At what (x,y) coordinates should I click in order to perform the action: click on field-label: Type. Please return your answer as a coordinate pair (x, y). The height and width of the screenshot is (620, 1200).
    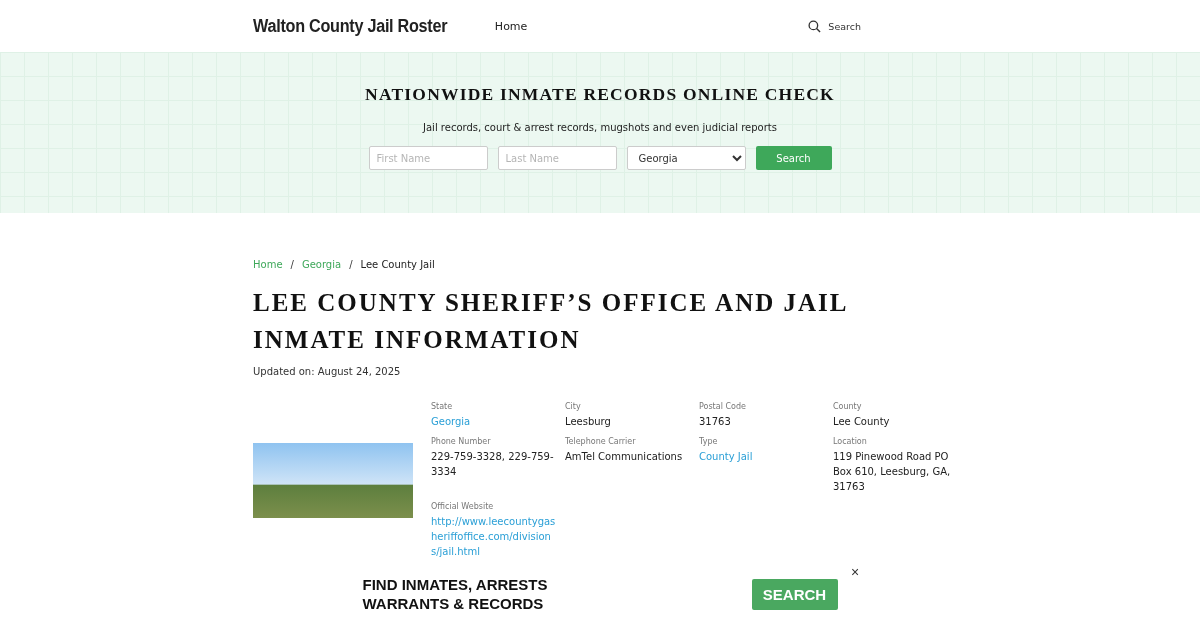
    Looking at the image, I should click on (709, 441).